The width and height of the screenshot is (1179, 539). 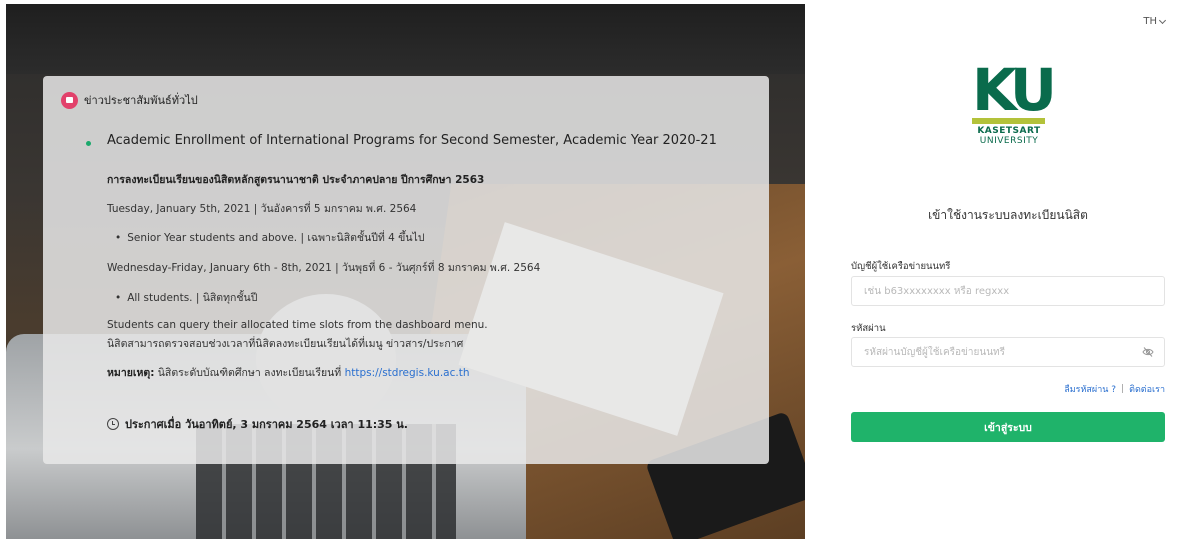 I want to click on login-title: เข้าใช้งานระบบลงทะเบียนนิสิต, so click(x=1008, y=215).